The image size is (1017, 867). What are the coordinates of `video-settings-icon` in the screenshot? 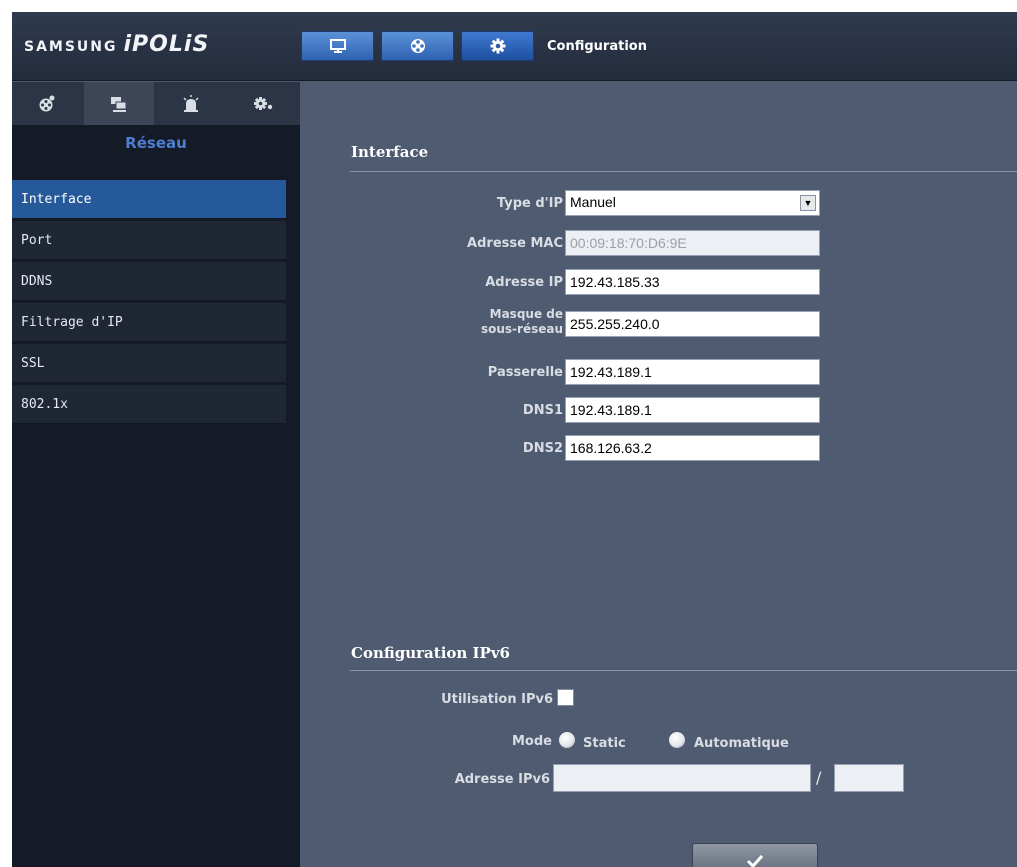 It's located at (47, 103).